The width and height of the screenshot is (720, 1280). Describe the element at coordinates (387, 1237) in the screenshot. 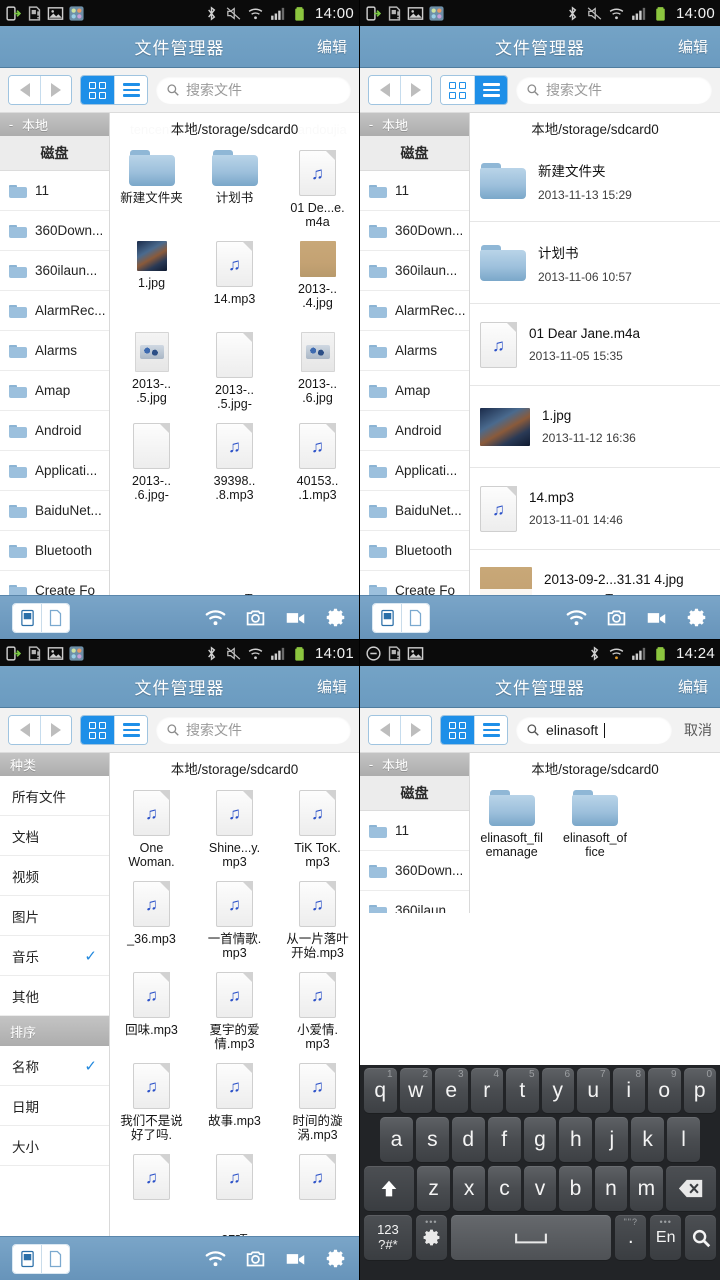

I see `symbols-key: 123 ?#*` at that location.